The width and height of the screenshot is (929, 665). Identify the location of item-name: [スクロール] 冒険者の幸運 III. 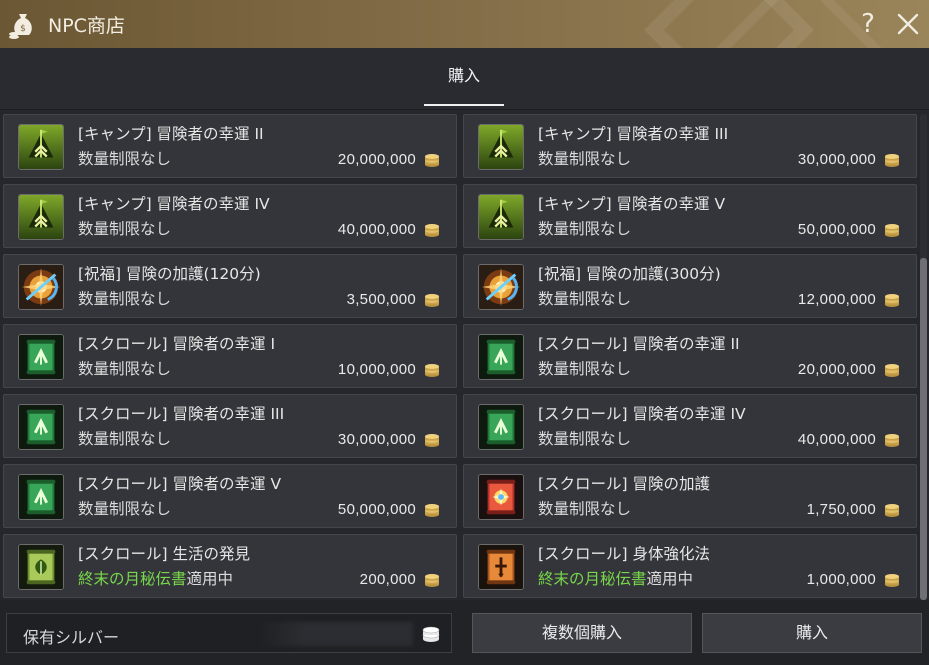
(181, 414).